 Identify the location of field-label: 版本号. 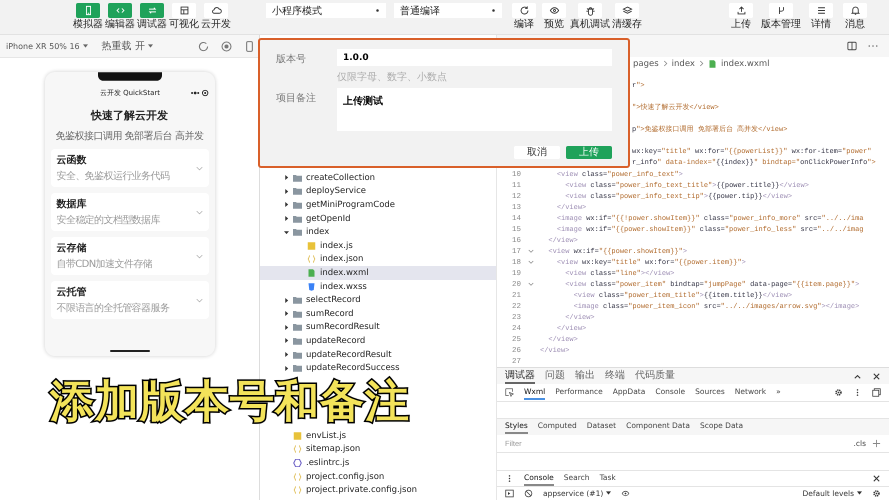
(291, 59).